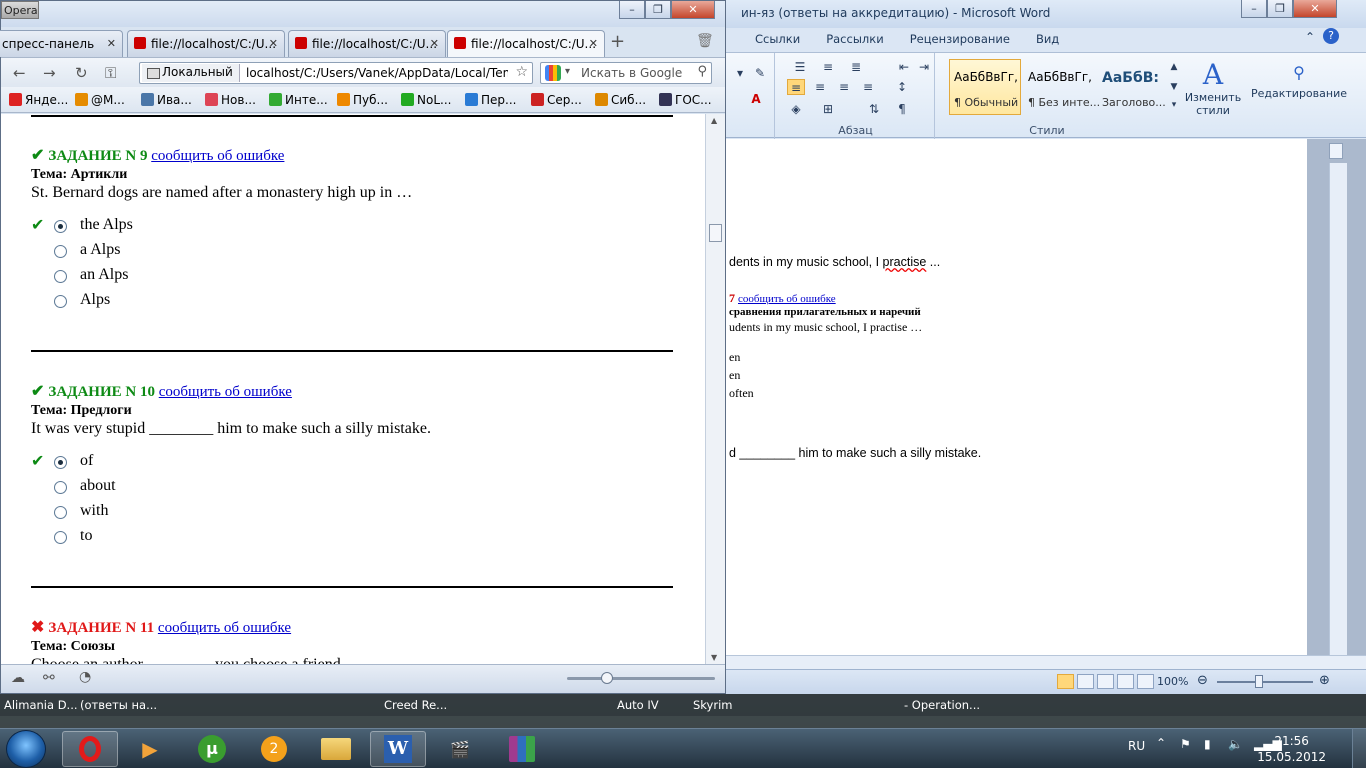 The width and height of the screenshot is (1366, 768). I want to click on editing-button: ⚲ Редактирование, so click(1299, 79).